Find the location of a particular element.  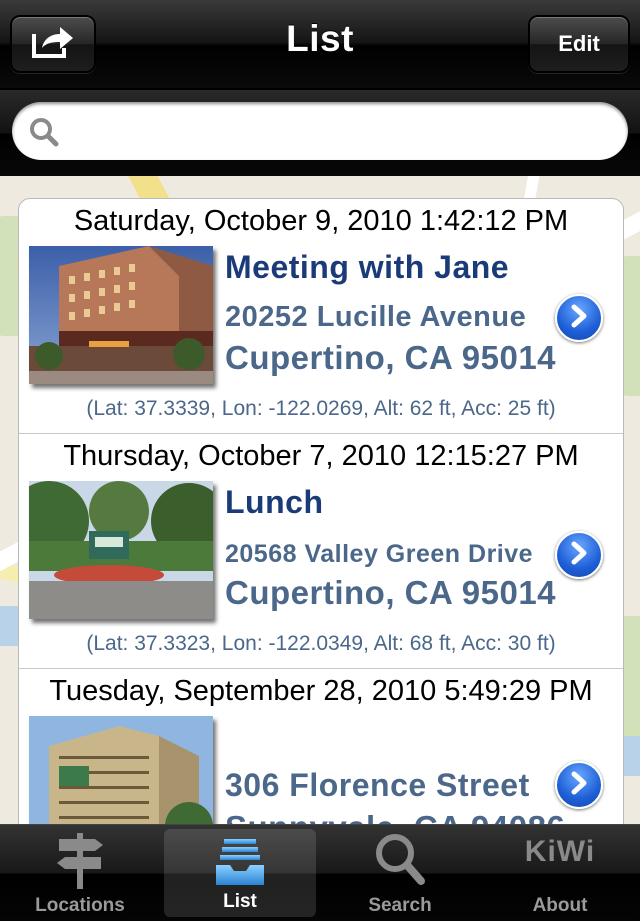

entry-street: 306 Florence Street is located at coordinates (377, 785).